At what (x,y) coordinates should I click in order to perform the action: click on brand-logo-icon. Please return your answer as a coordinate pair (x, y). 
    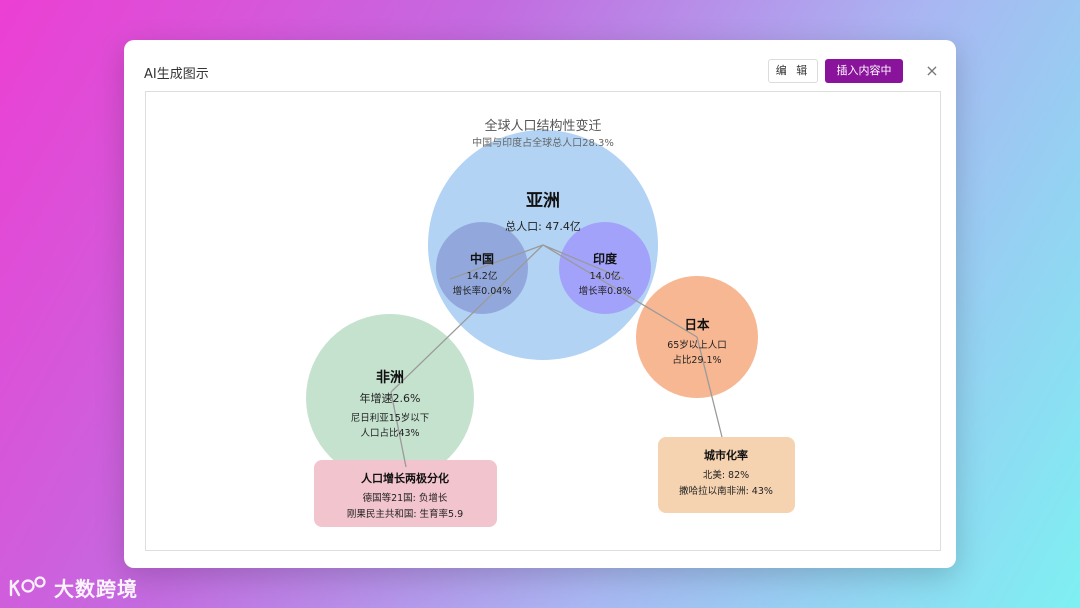
    Looking at the image, I should click on (27, 586).